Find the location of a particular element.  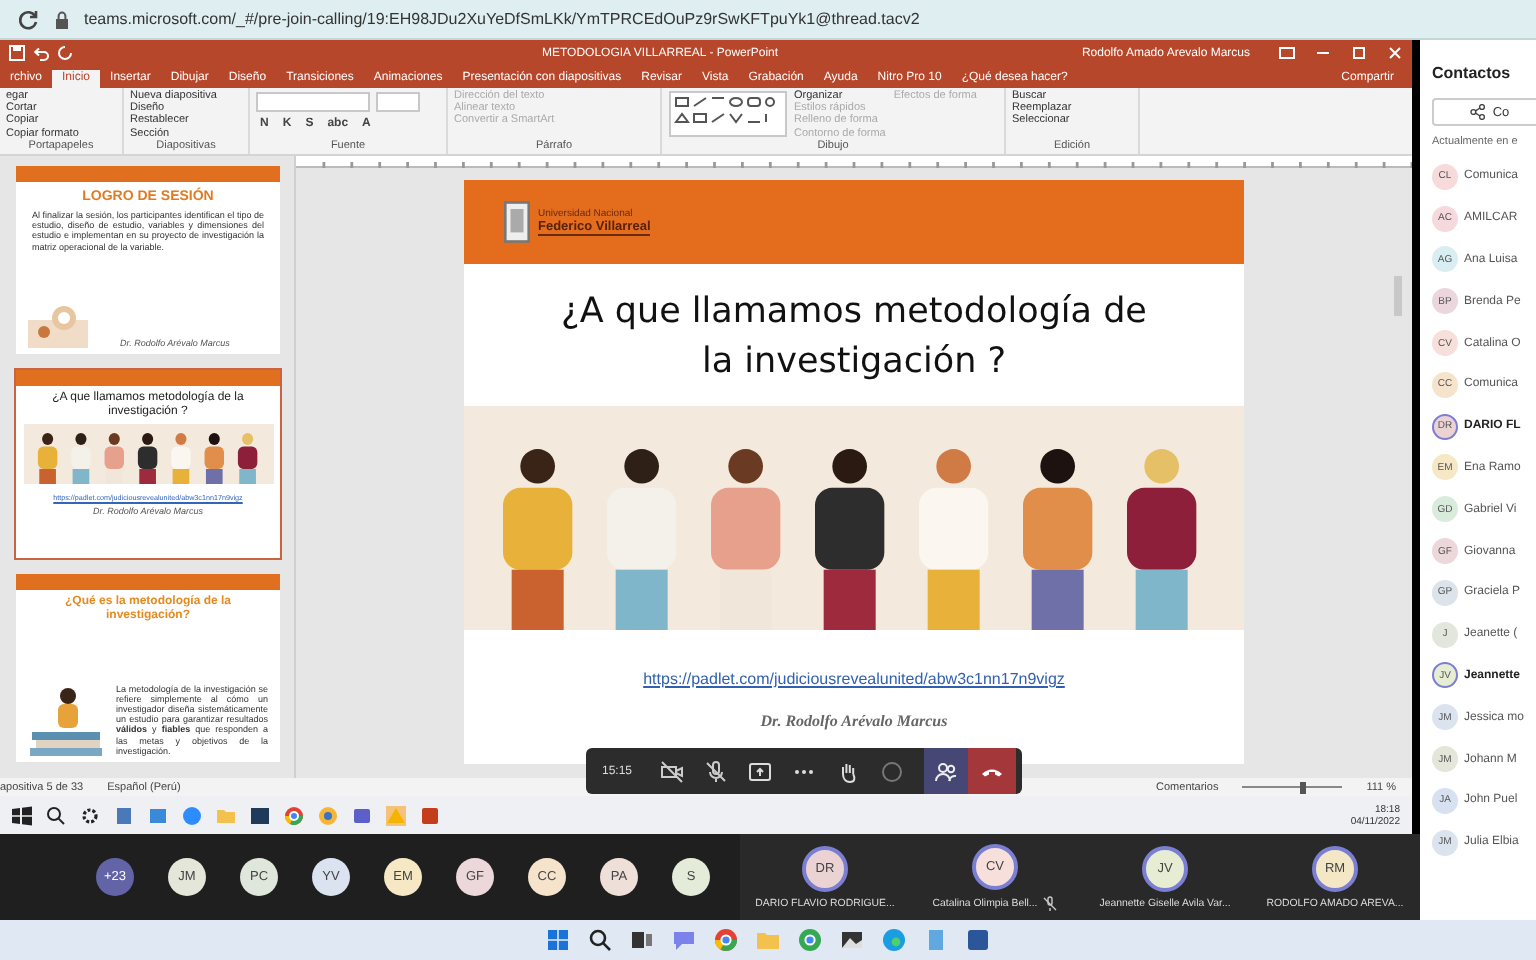

url-text: teams.microsoft.com/_#/pre-join-calling/19:EH98JDu2XuYeDfSmLKk/YmTPRCEdOuPz9rSwKFTpuYk1@thread.tacv2 is located at coordinates (502, 19).